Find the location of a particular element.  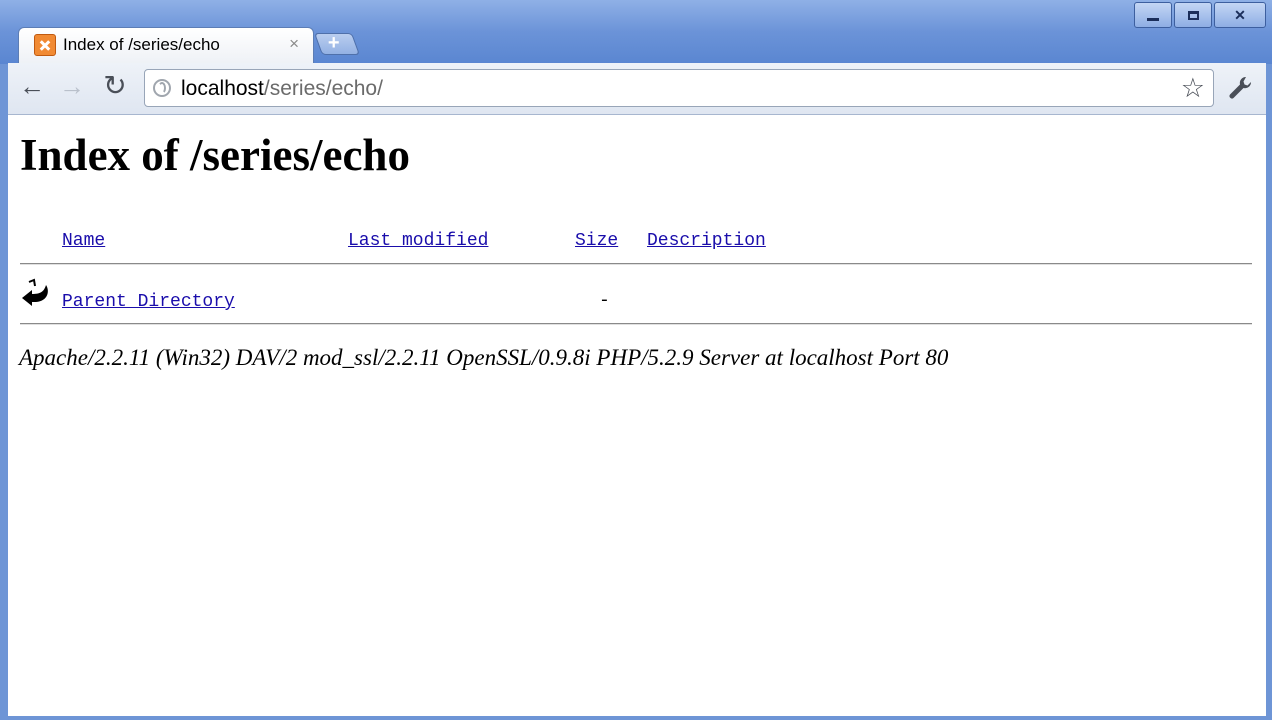

url-text: localhost/series/echo/ is located at coordinates (282, 89).